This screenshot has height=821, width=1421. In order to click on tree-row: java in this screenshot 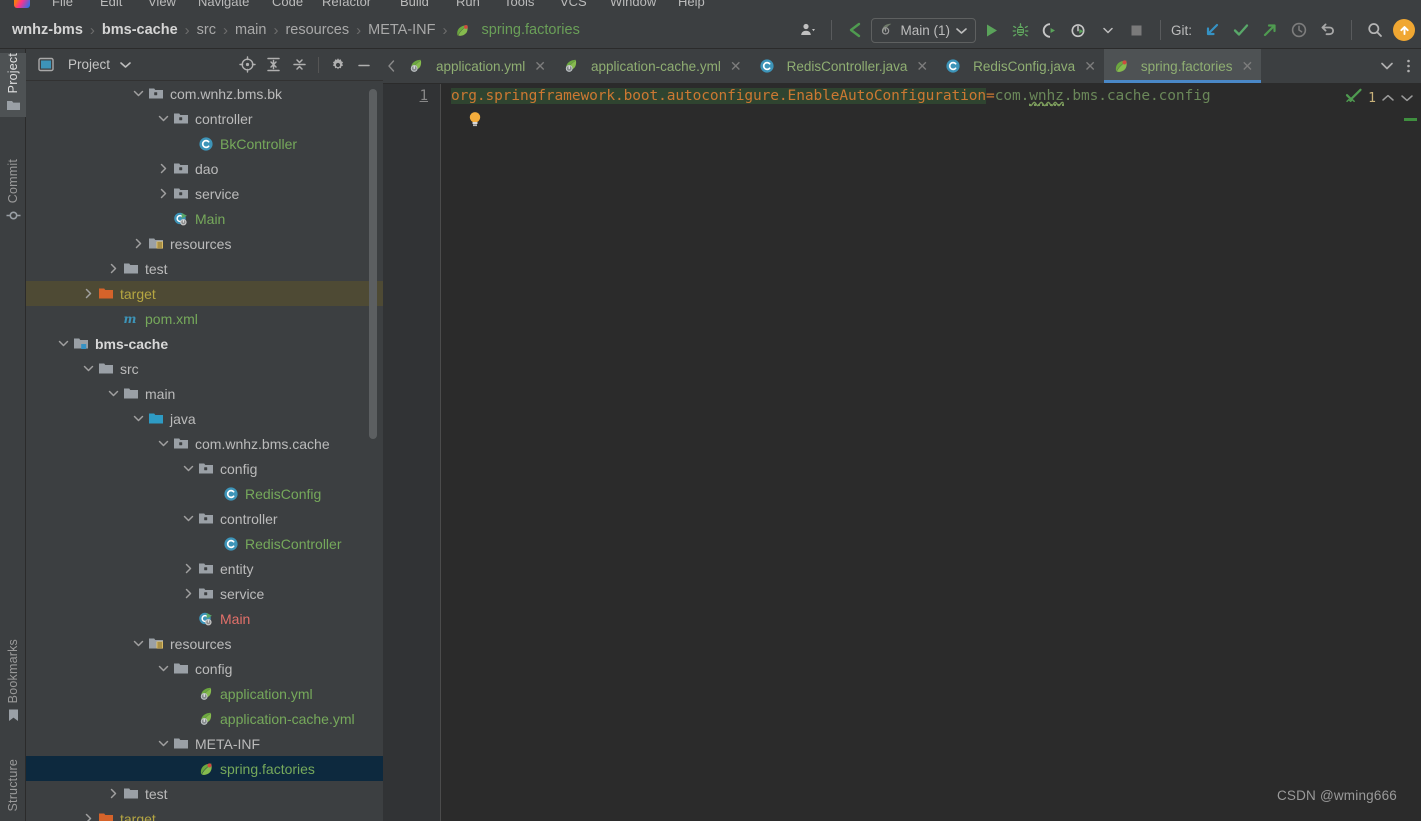, I will do `click(204, 418)`.